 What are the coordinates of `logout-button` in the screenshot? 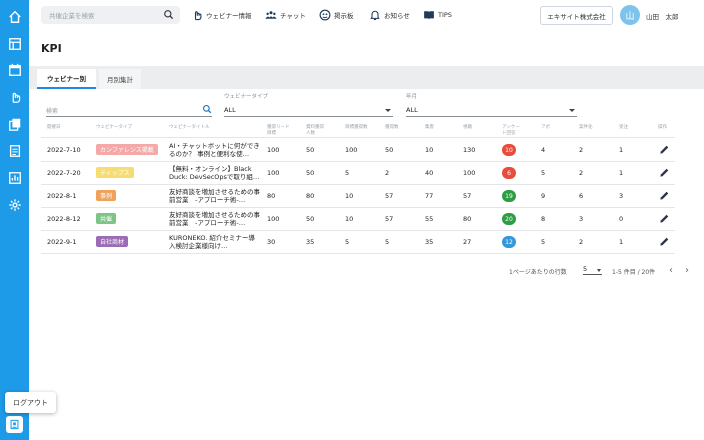 It's located at (14, 424).